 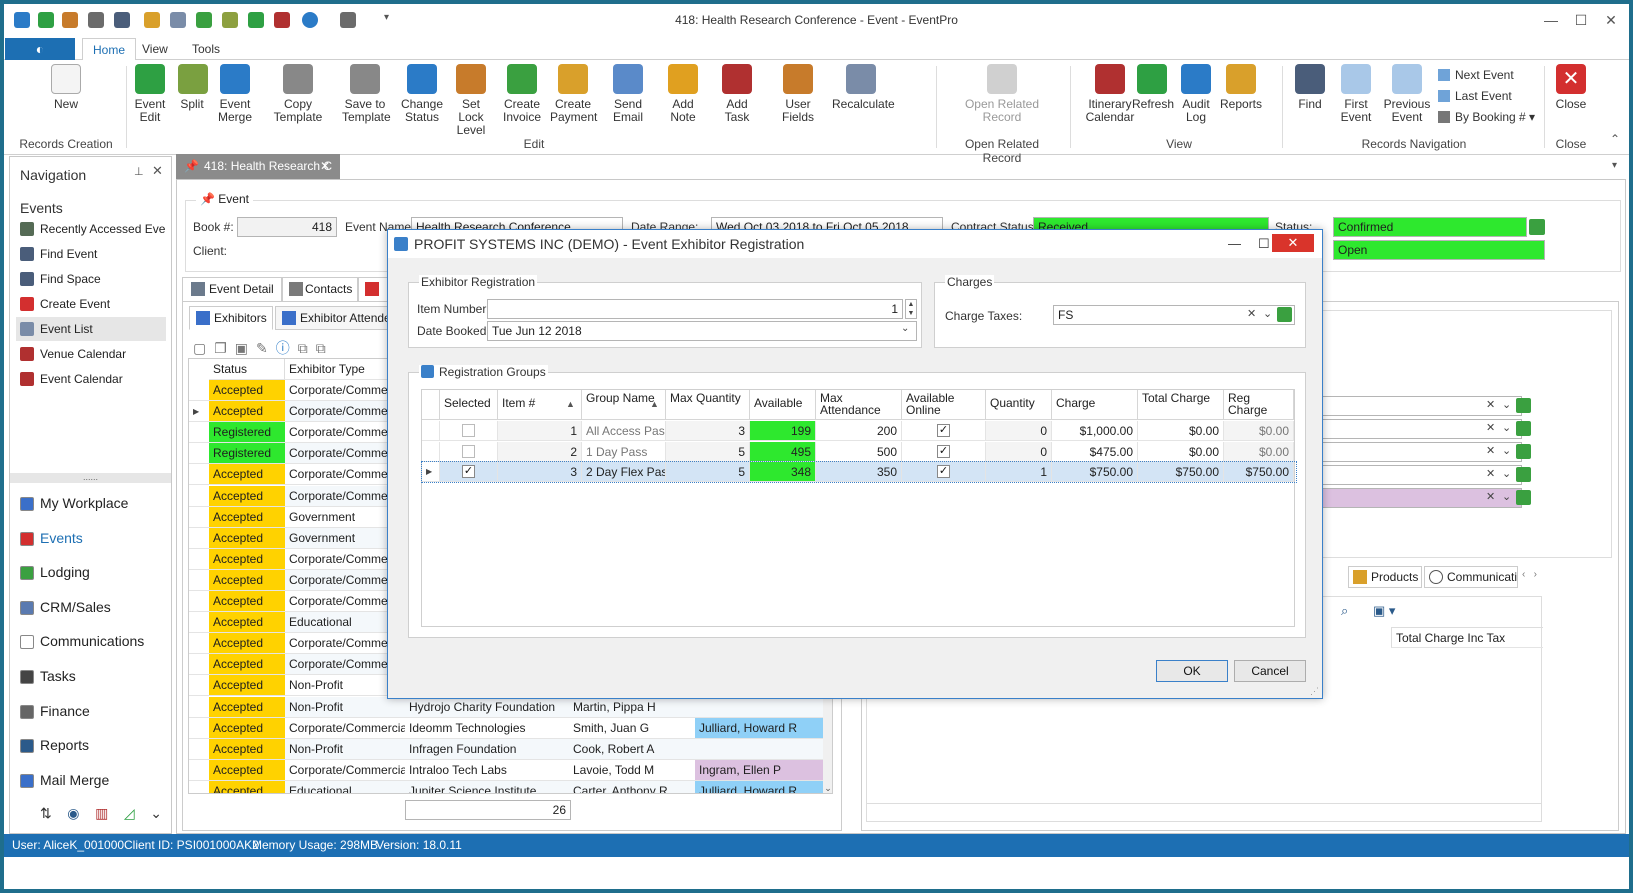 I want to click on next-event-button: Next Event, so click(x=1476, y=75).